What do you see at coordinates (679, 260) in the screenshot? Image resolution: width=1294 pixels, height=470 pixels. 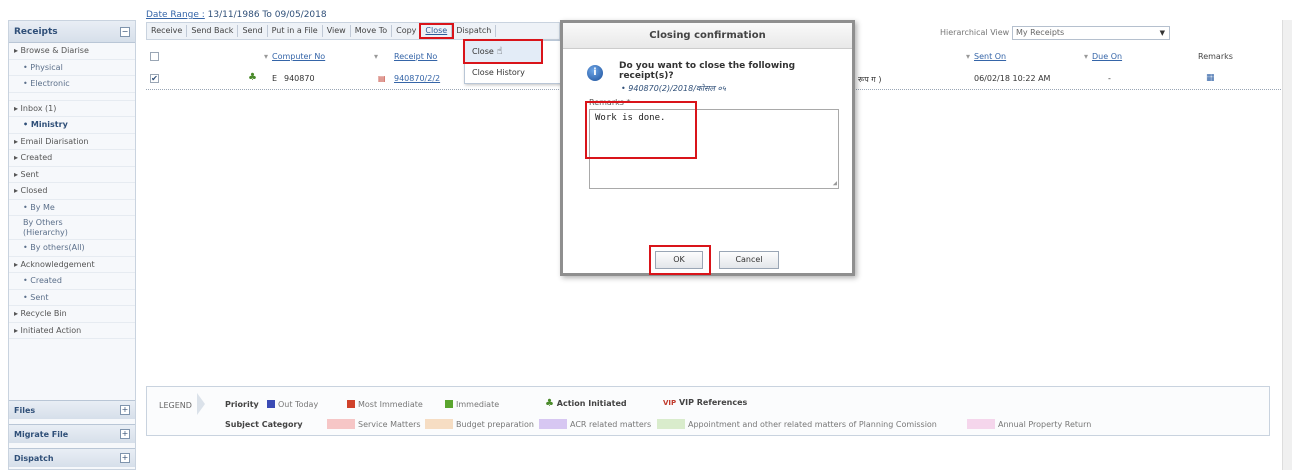 I see `ok-button: OK` at bounding box center [679, 260].